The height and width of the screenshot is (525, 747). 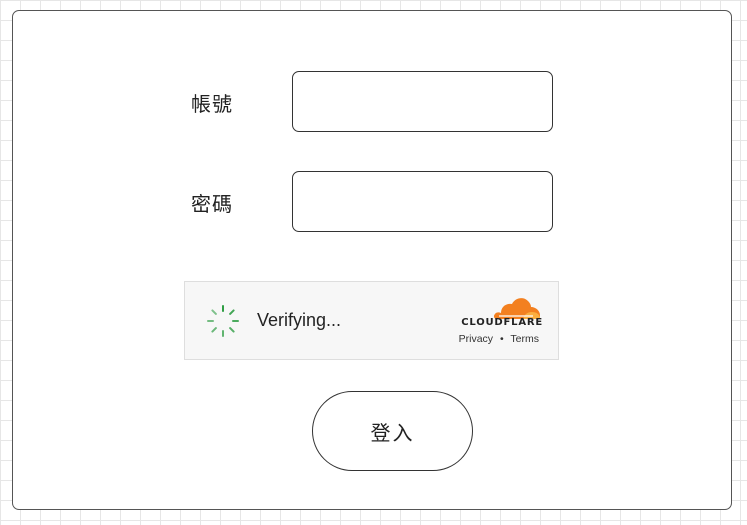 I want to click on privacy-link: Privacy, so click(x=476, y=339).